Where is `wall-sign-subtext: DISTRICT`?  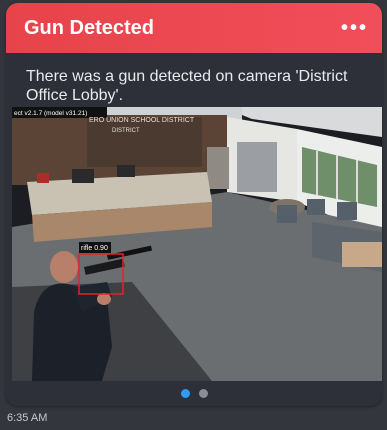 wall-sign-subtext: DISTRICT is located at coordinates (126, 131).